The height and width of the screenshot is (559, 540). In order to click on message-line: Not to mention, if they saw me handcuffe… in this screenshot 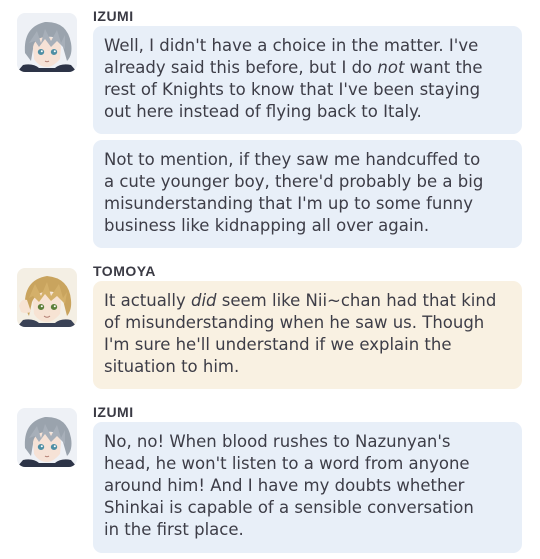, I will do `click(292, 159)`.